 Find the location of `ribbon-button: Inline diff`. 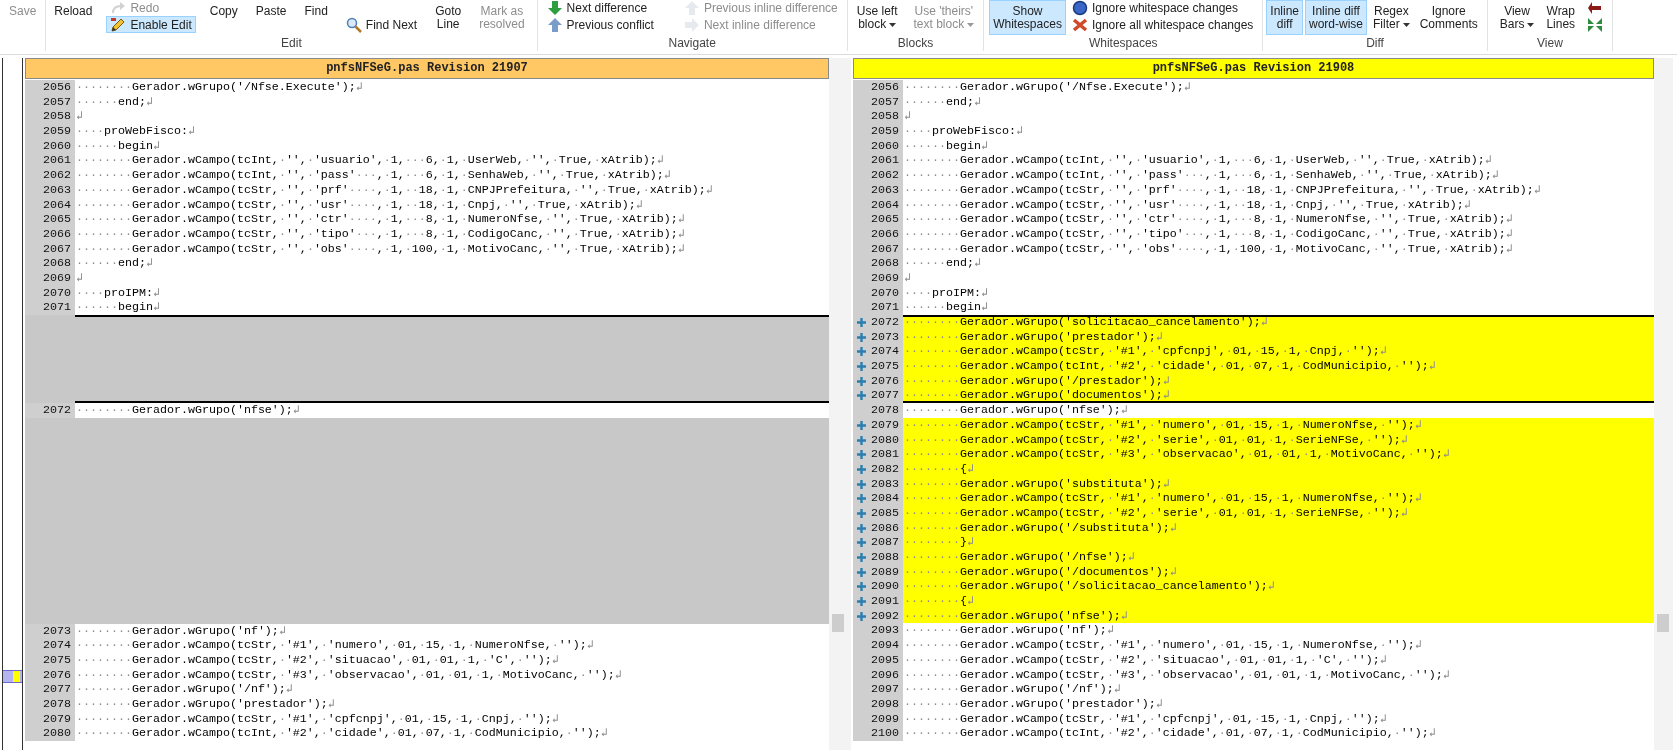

ribbon-button: Inline diff is located at coordinates (1284, 17).